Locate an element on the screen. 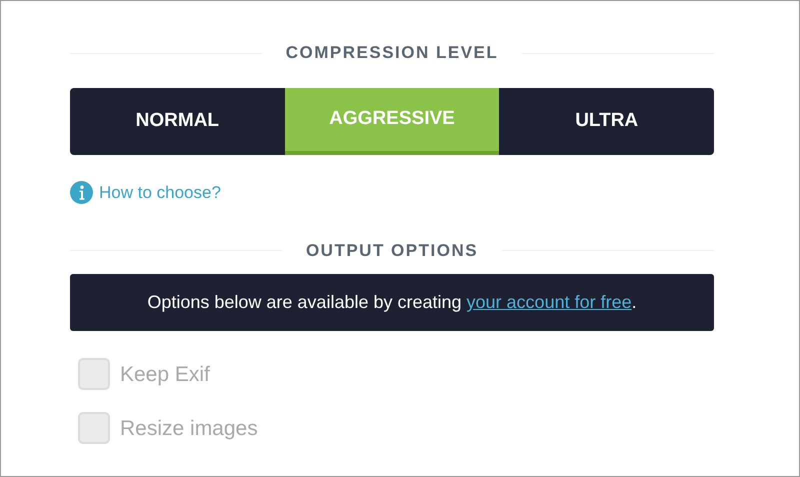 The height and width of the screenshot is (477, 800). option-label: Keep Exif is located at coordinates (165, 375).